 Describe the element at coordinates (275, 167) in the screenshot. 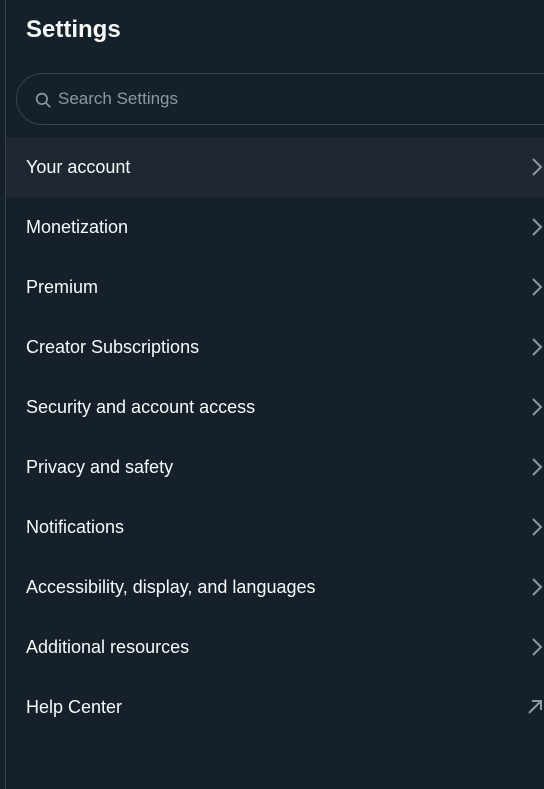

I see `menu-item-your-account: Your account` at that location.